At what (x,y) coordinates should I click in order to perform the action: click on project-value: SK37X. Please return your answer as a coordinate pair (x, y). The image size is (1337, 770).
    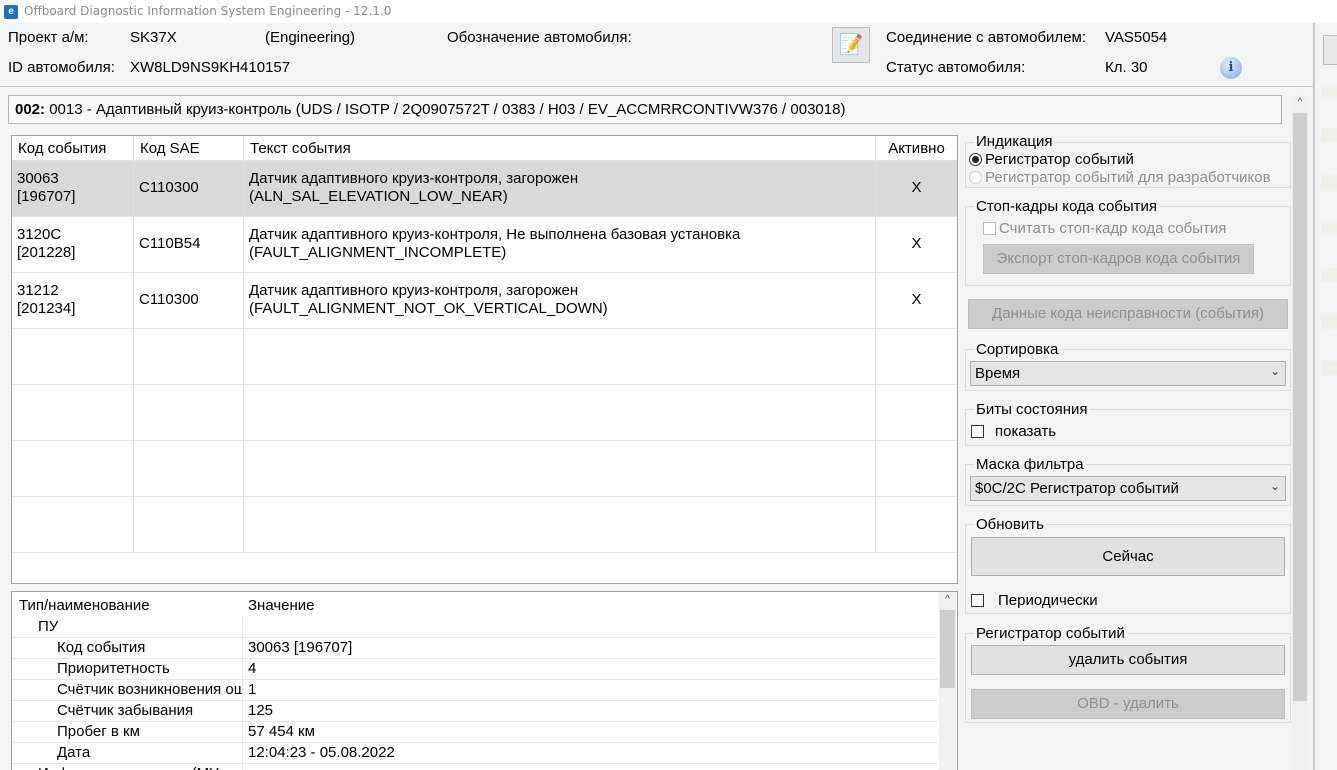
    Looking at the image, I should click on (153, 37).